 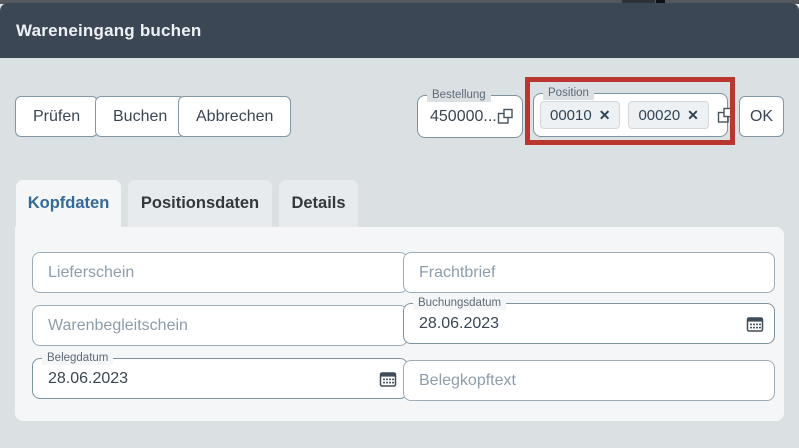 I want to click on lieferschein-field, so click(x=220, y=272).